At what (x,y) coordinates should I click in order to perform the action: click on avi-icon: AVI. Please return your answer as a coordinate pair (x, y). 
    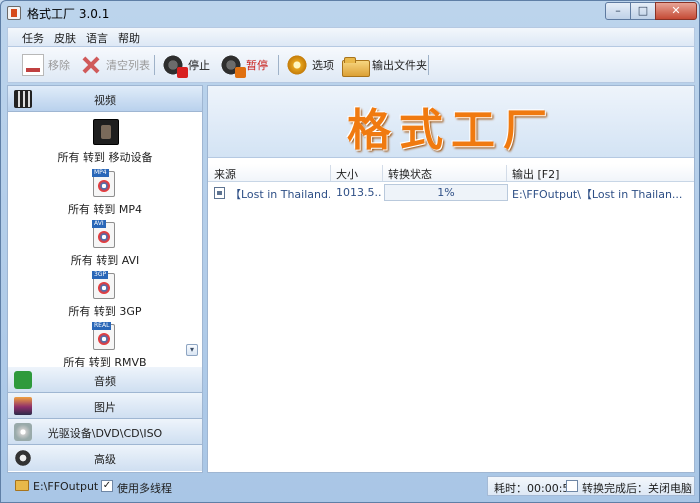
    Looking at the image, I should click on (103, 234).